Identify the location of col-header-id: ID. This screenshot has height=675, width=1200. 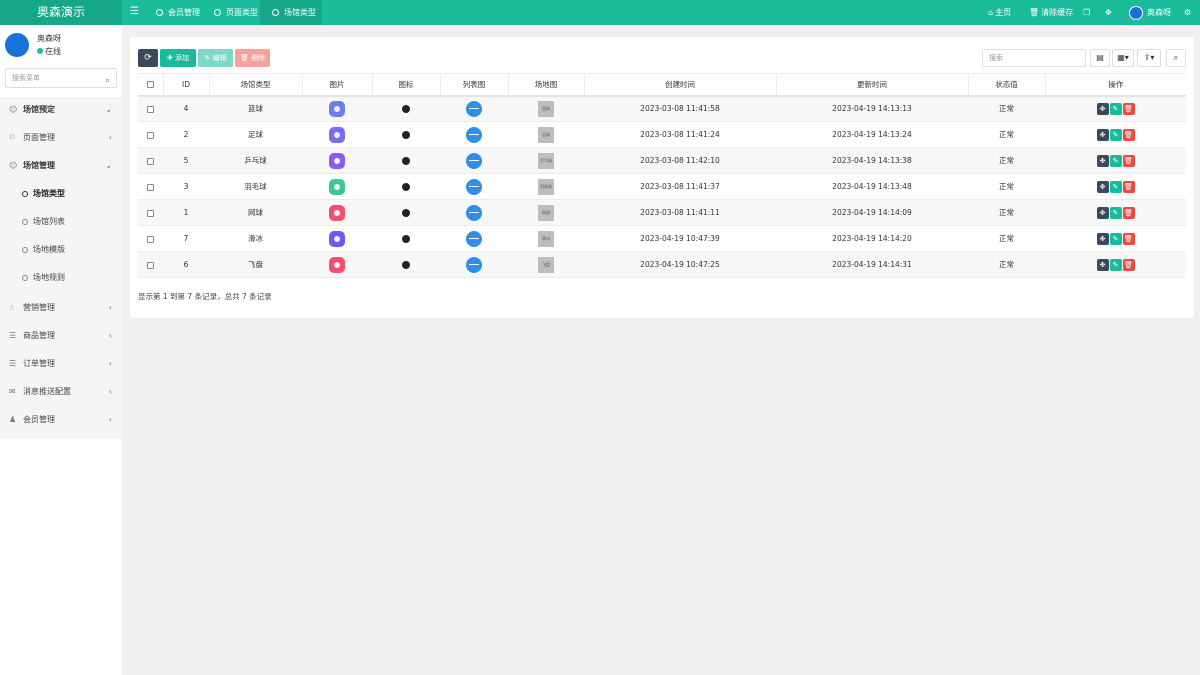
(185, 85).